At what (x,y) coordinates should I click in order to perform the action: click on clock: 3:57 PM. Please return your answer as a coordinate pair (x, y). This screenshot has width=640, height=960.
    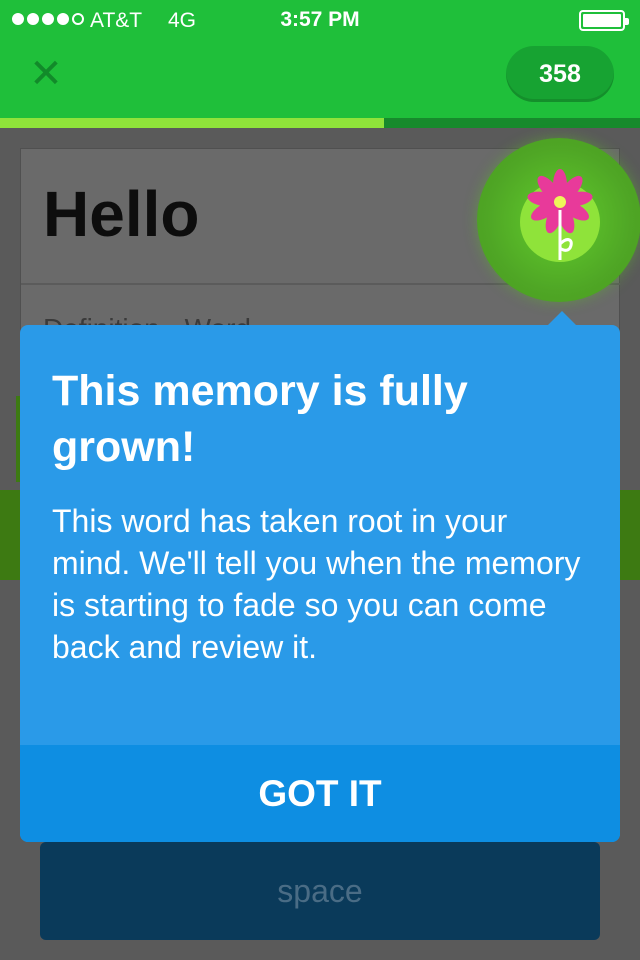
    Looking at the image, I should click on (320, 19).